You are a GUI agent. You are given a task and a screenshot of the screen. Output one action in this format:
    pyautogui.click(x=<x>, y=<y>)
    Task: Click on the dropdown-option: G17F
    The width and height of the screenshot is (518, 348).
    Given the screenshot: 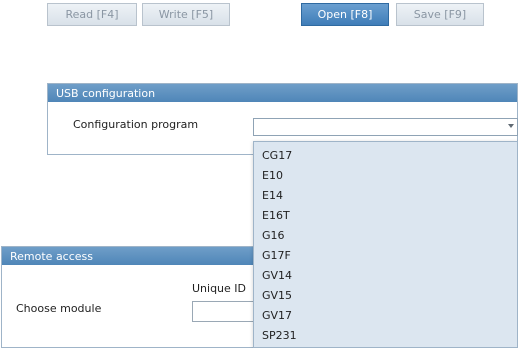 What is the action you would take?
    pyautogui.click(x=385, y=256)
    